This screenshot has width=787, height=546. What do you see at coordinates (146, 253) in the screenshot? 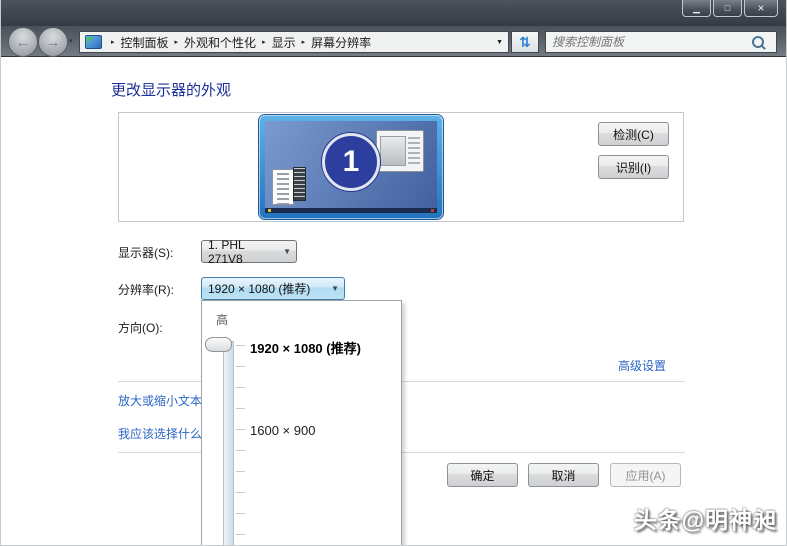
I see `display-label: 显示器(S):` at bounding box center [146, 253].